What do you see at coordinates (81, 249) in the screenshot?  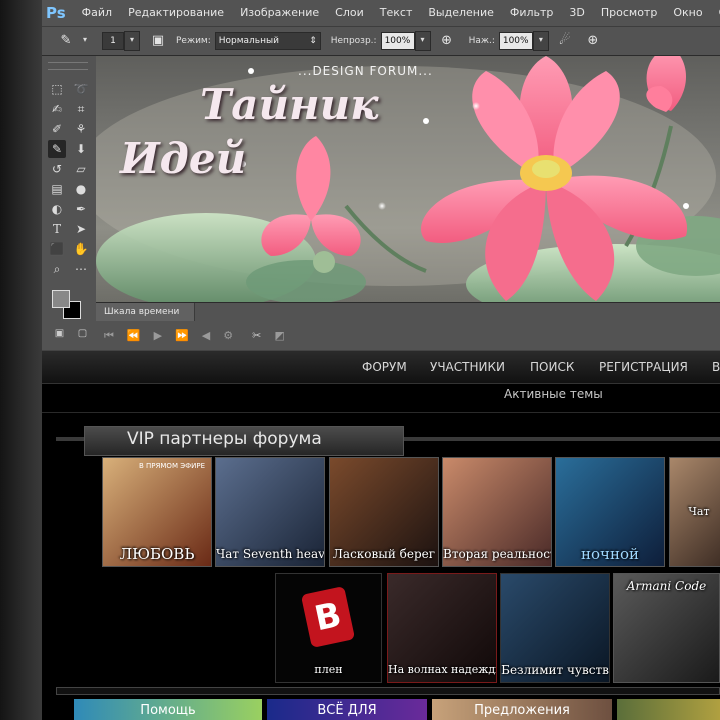 I see `hand-tool-icon: ✋` at bounding box center [81, 249].